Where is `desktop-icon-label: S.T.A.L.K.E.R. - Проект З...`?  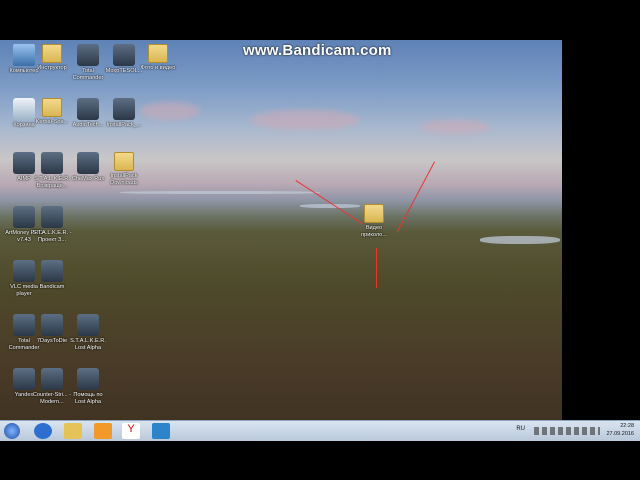 desktop-icon-label: S.T.A.L.K.E.R. - Проект З... is located at coordinates (52, 236).